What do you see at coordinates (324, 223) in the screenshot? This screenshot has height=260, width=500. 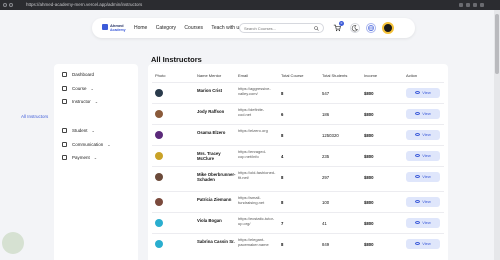 I see `total-students-value: 41` at bounding box center [324, 223].